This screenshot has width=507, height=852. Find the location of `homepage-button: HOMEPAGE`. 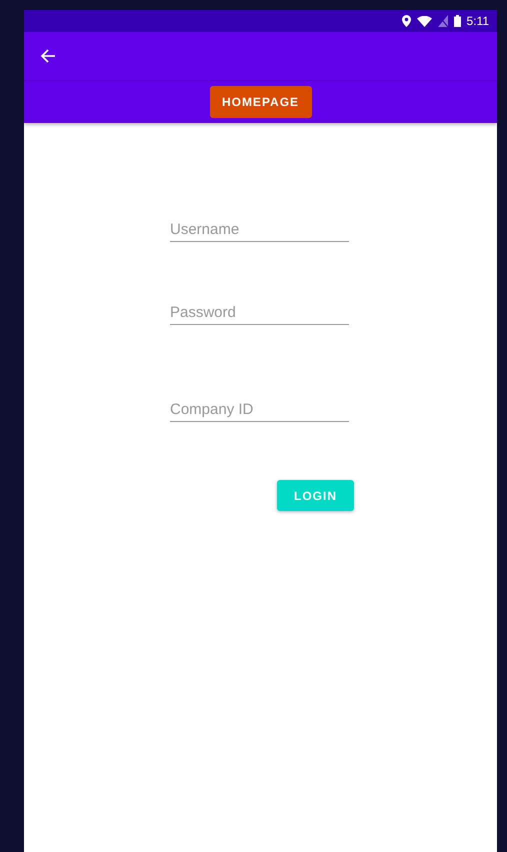

homepage-button: HOMEPAGE is located at coordinates (261, 102).